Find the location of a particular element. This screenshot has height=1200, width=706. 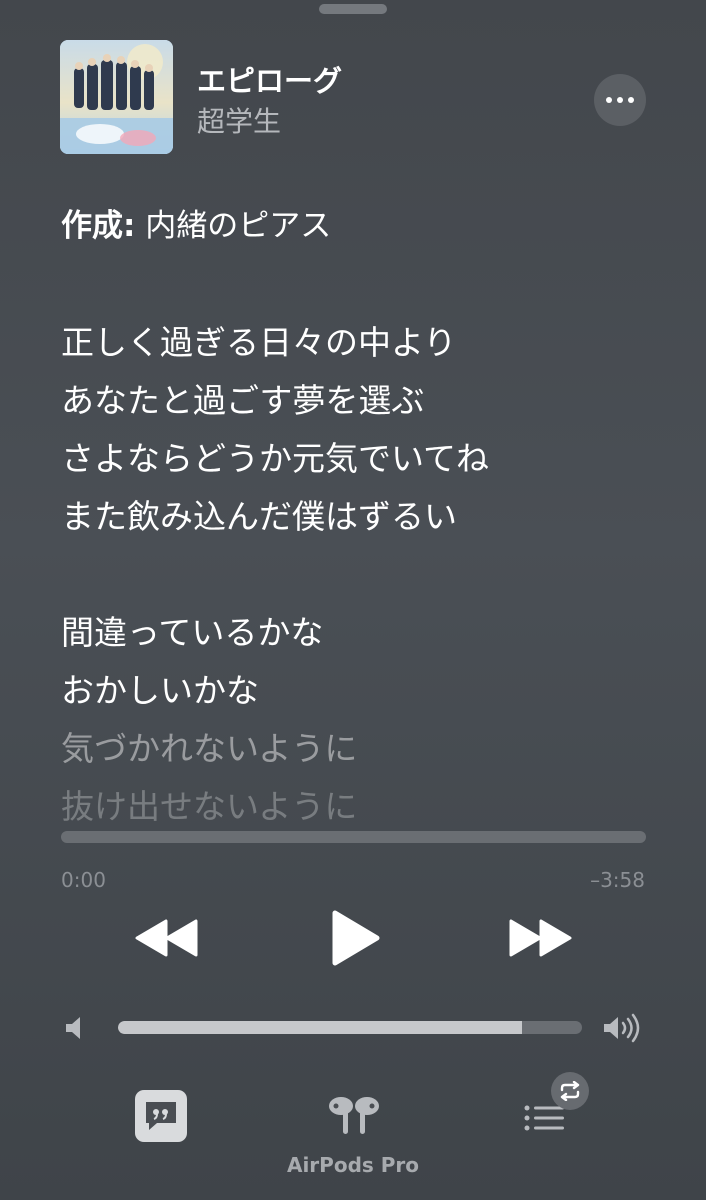

play-button is located at coordinates (355, 938).